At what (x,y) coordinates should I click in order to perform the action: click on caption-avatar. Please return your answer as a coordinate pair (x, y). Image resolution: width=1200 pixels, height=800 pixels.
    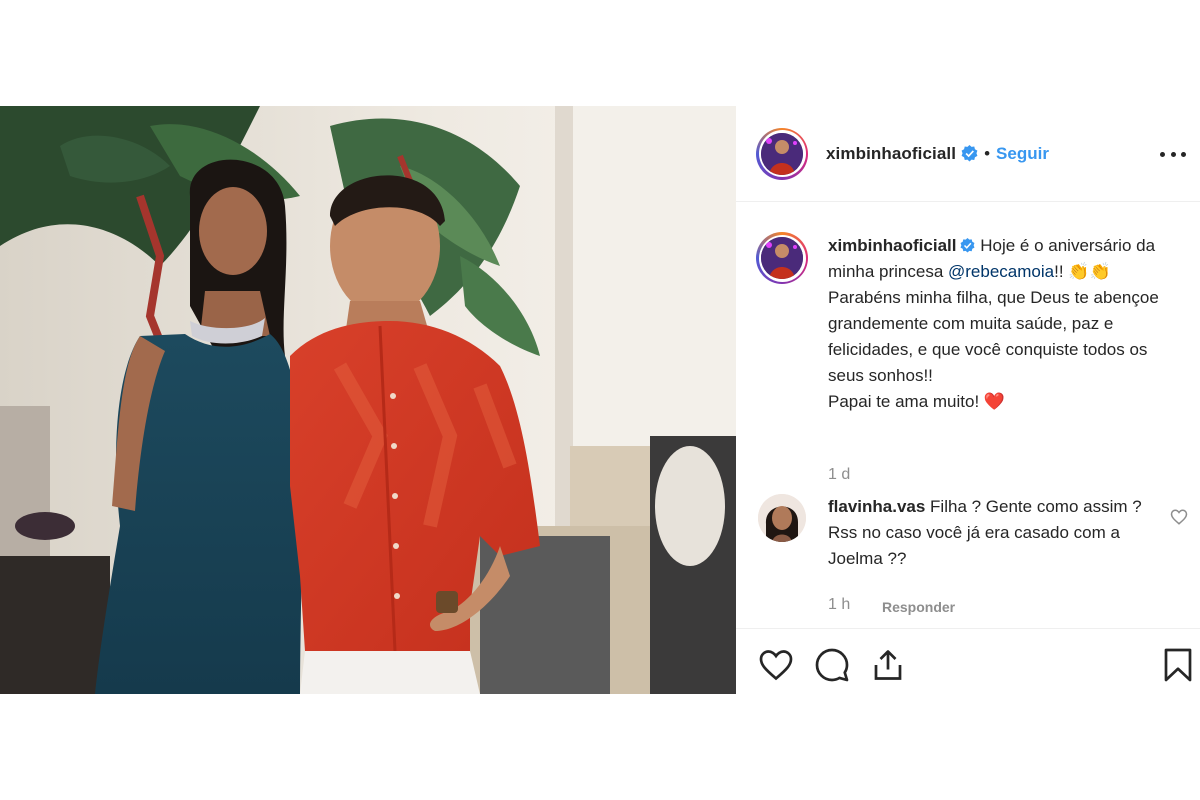
    Looking at the image, I should click on (782, 258).